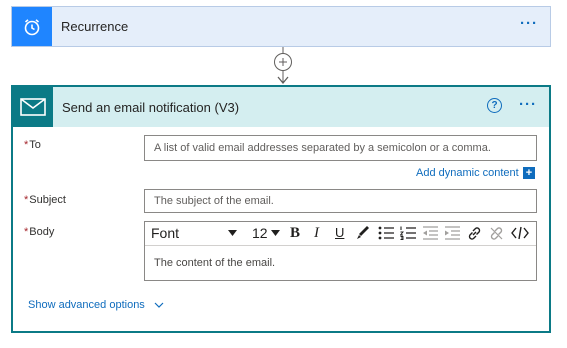 This screenshot has width=567, height=348. What do you see at coordinates (520, 233) in the screenshot?
I see `code-view-icon` at bounding box center [520, 233].